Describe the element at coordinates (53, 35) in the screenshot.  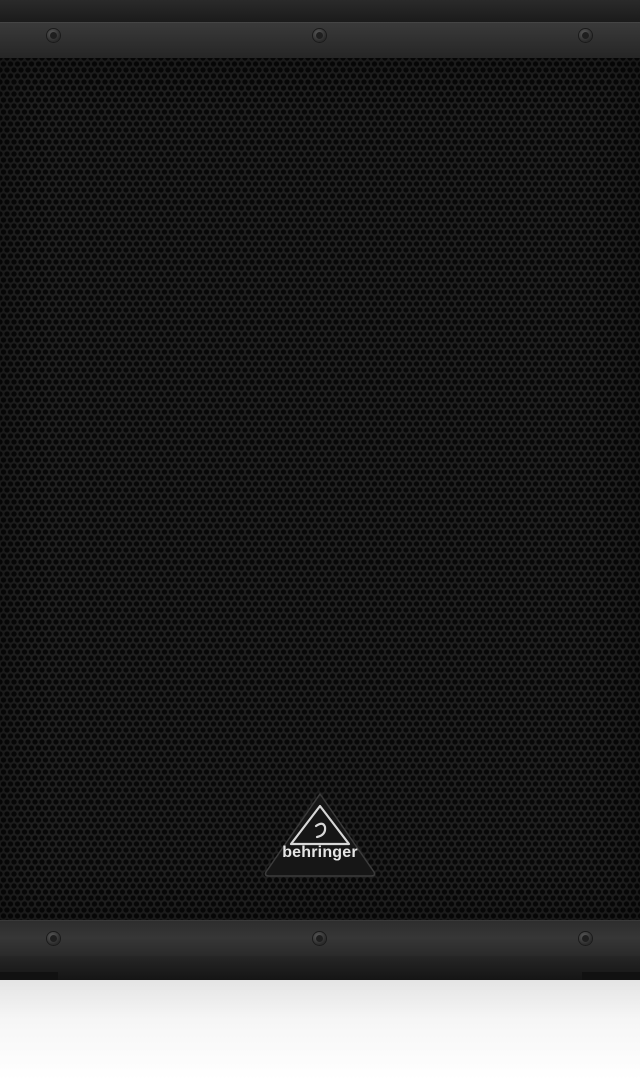
I see `screw-top-left` at that location.